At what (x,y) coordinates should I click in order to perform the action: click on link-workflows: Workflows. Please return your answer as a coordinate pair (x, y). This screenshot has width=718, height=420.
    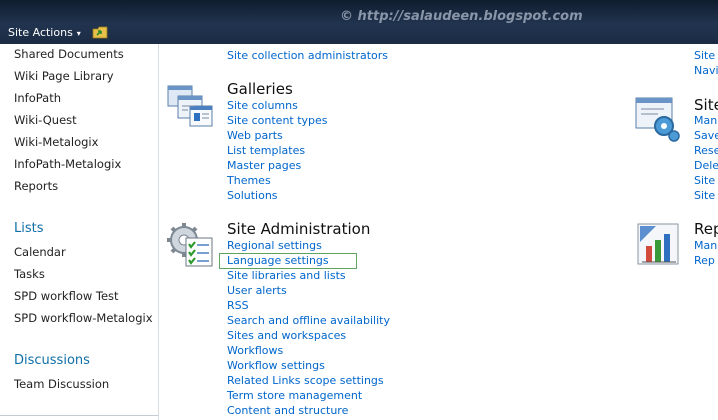
    Looking at the image, I should click on (255, 350).